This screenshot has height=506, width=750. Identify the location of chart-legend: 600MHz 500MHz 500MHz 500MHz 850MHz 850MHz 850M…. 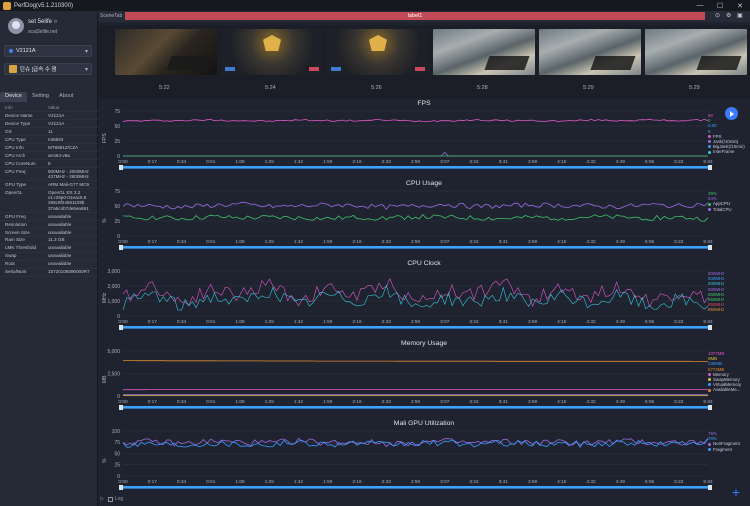
(716, 292).